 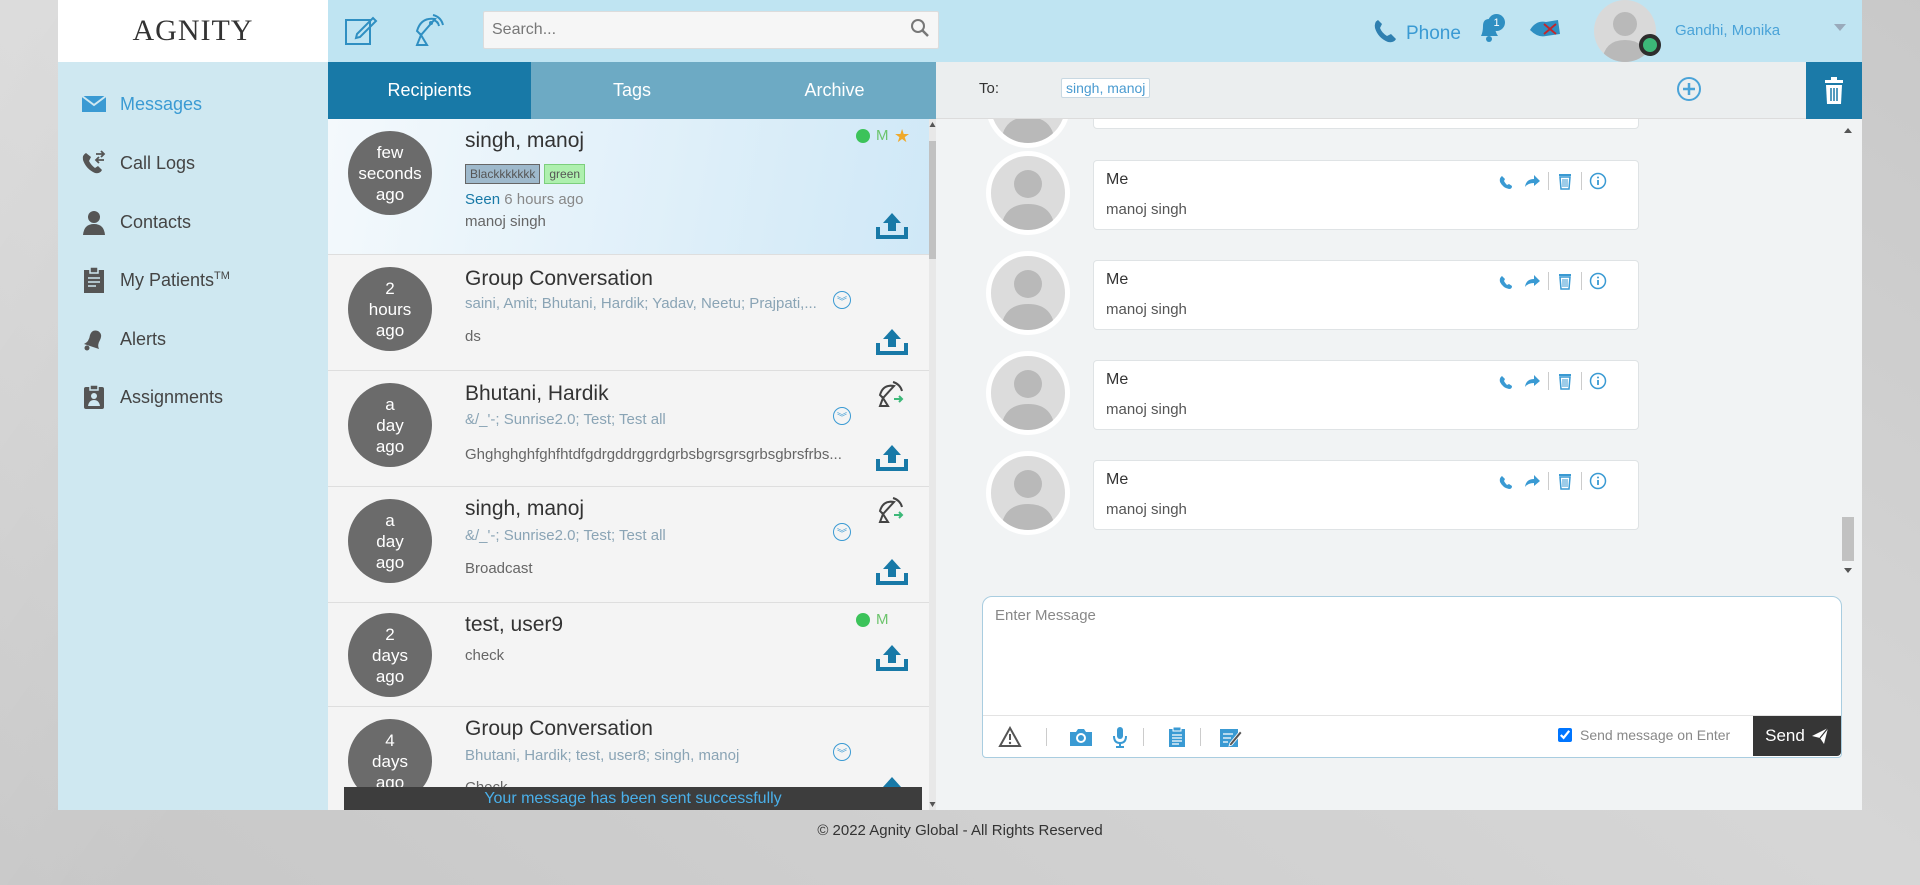 I want to click on to-label: To:, so click(x=989, y=88).